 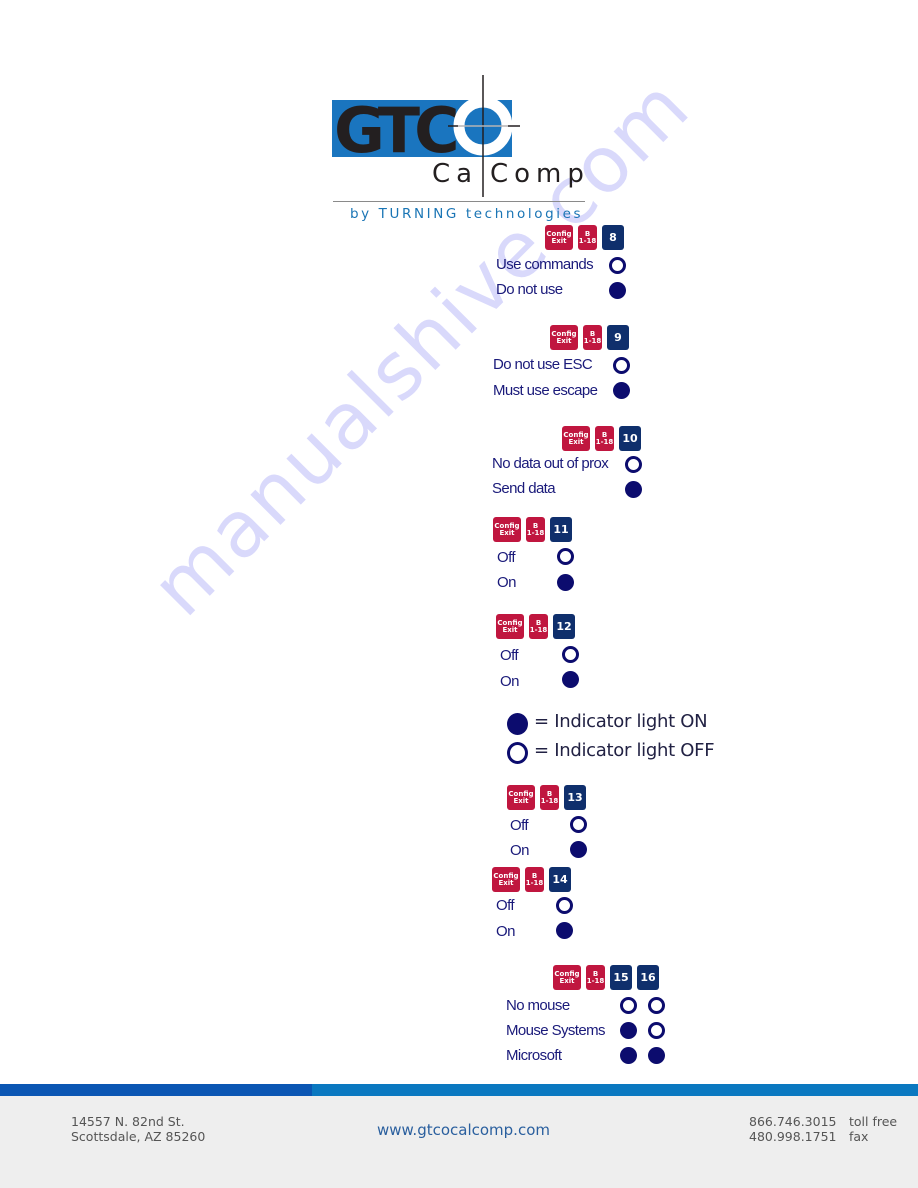 I want to click on address-line-1: 14557 N. 82nd St., so click(x=128, y=1121).